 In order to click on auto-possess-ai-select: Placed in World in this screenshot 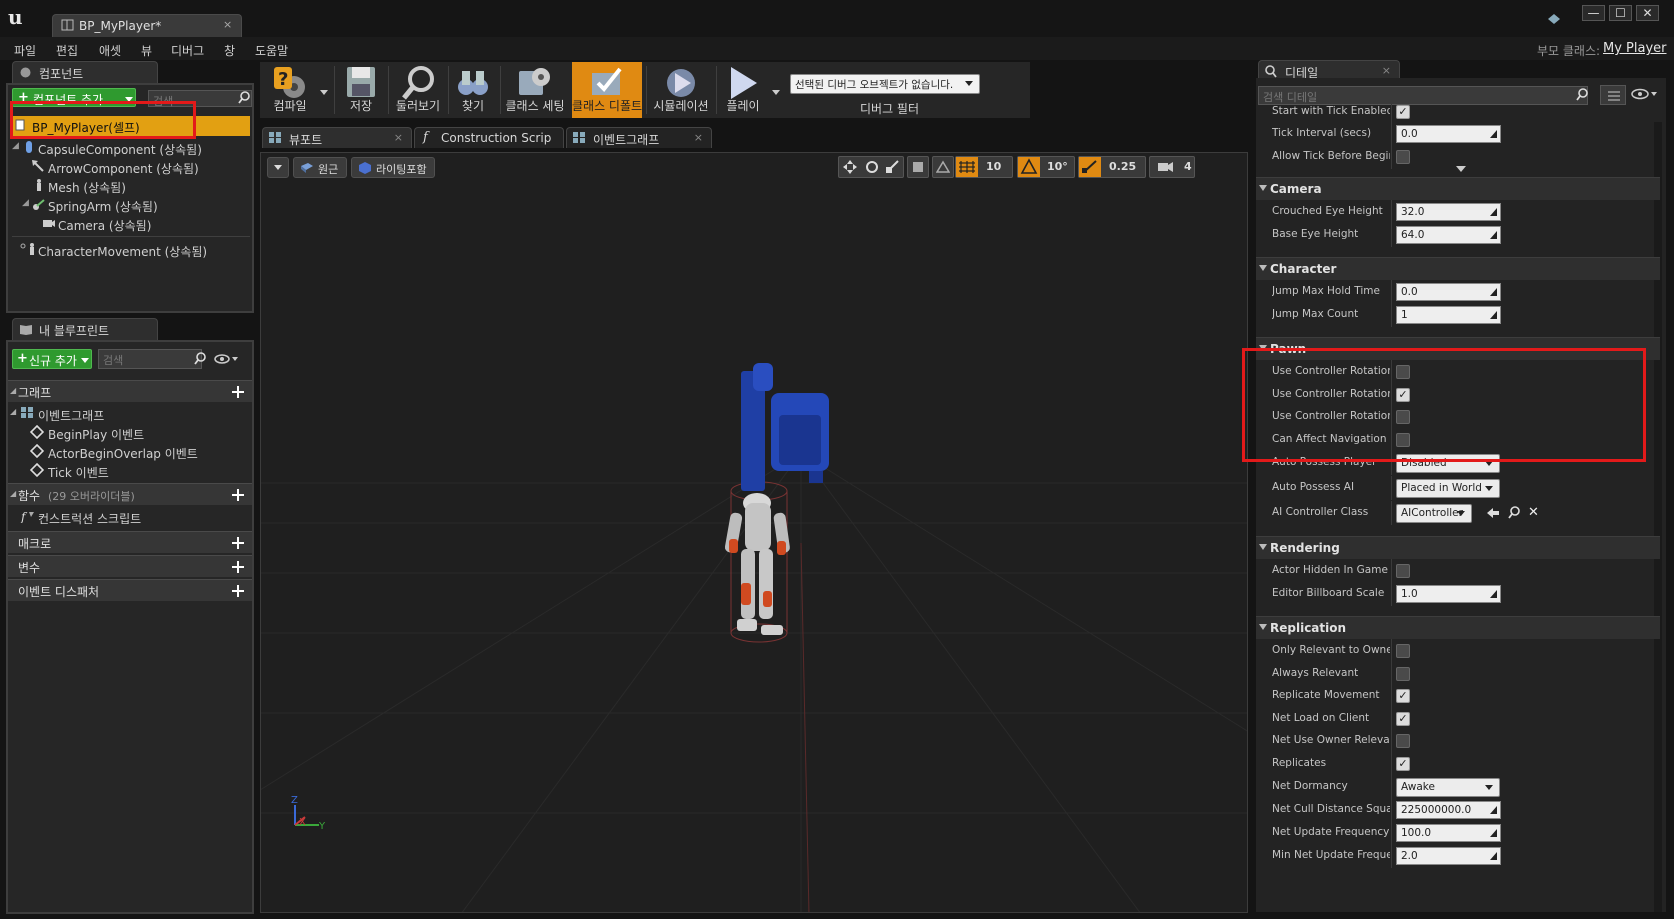, I will do `click(1448, 488)`.